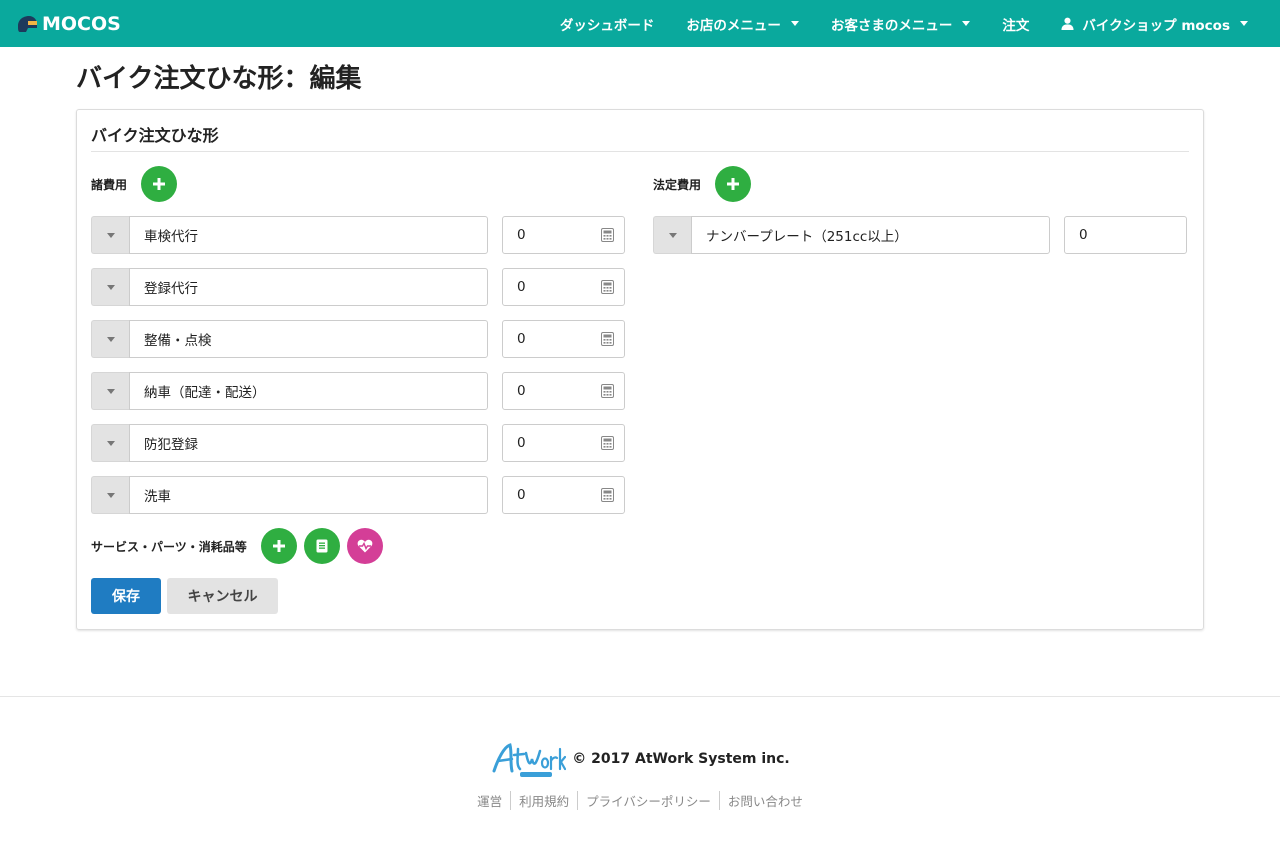  I want to click on misc-fee-row: 登録代行 0, so click(358, 287).